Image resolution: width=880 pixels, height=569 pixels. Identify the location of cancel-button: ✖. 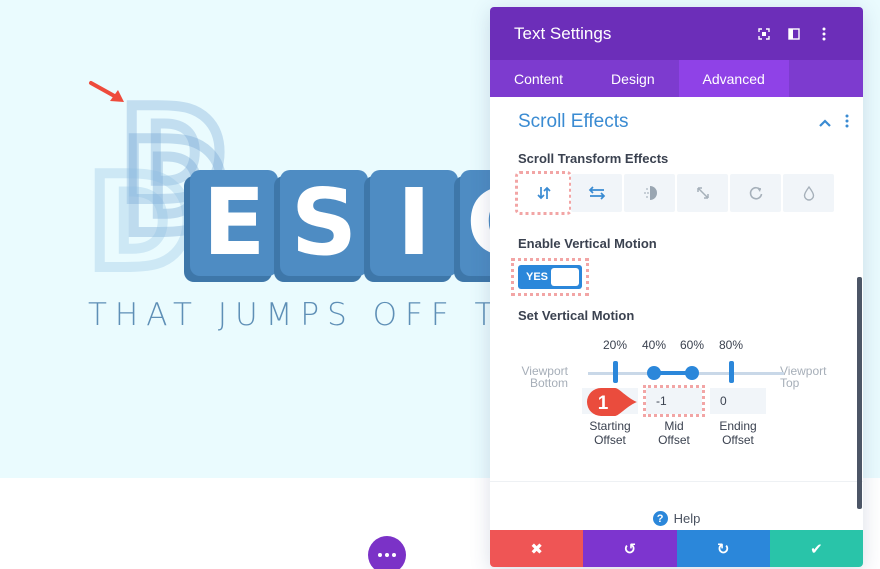
(537, 548).